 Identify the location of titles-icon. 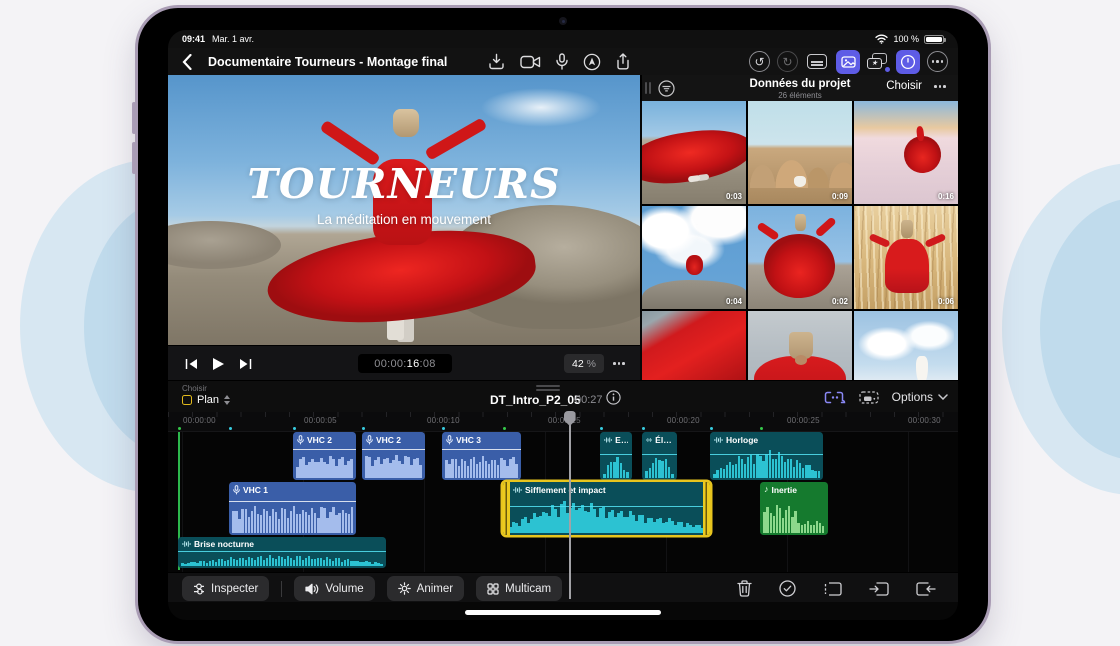
(817, 62).